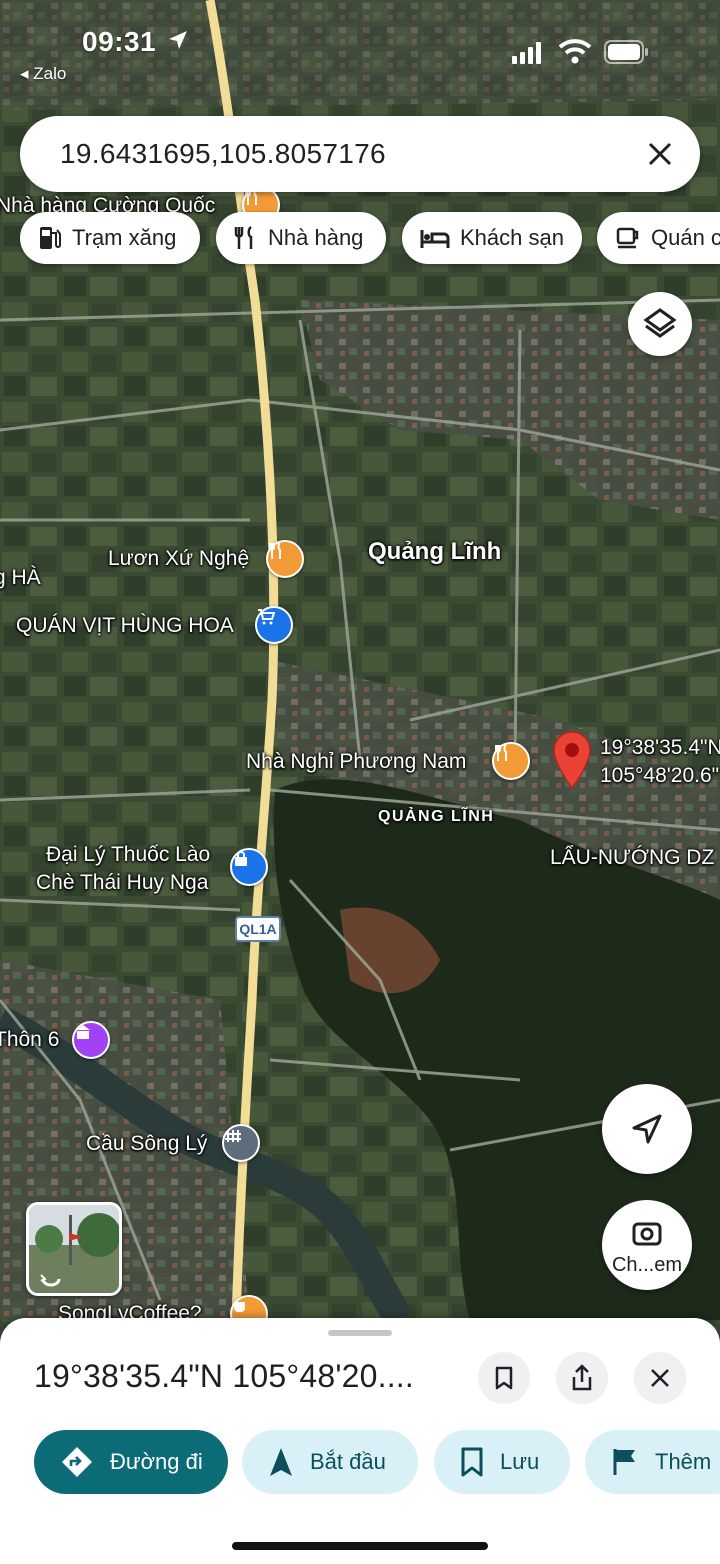 The height and width of the screenshot is (1564, 720). What do you see at coordinates (434, 552) in the screenshot?
I see `map-label-quang-linh: Quảng Lĩnh` at bounding box center [434, 552].